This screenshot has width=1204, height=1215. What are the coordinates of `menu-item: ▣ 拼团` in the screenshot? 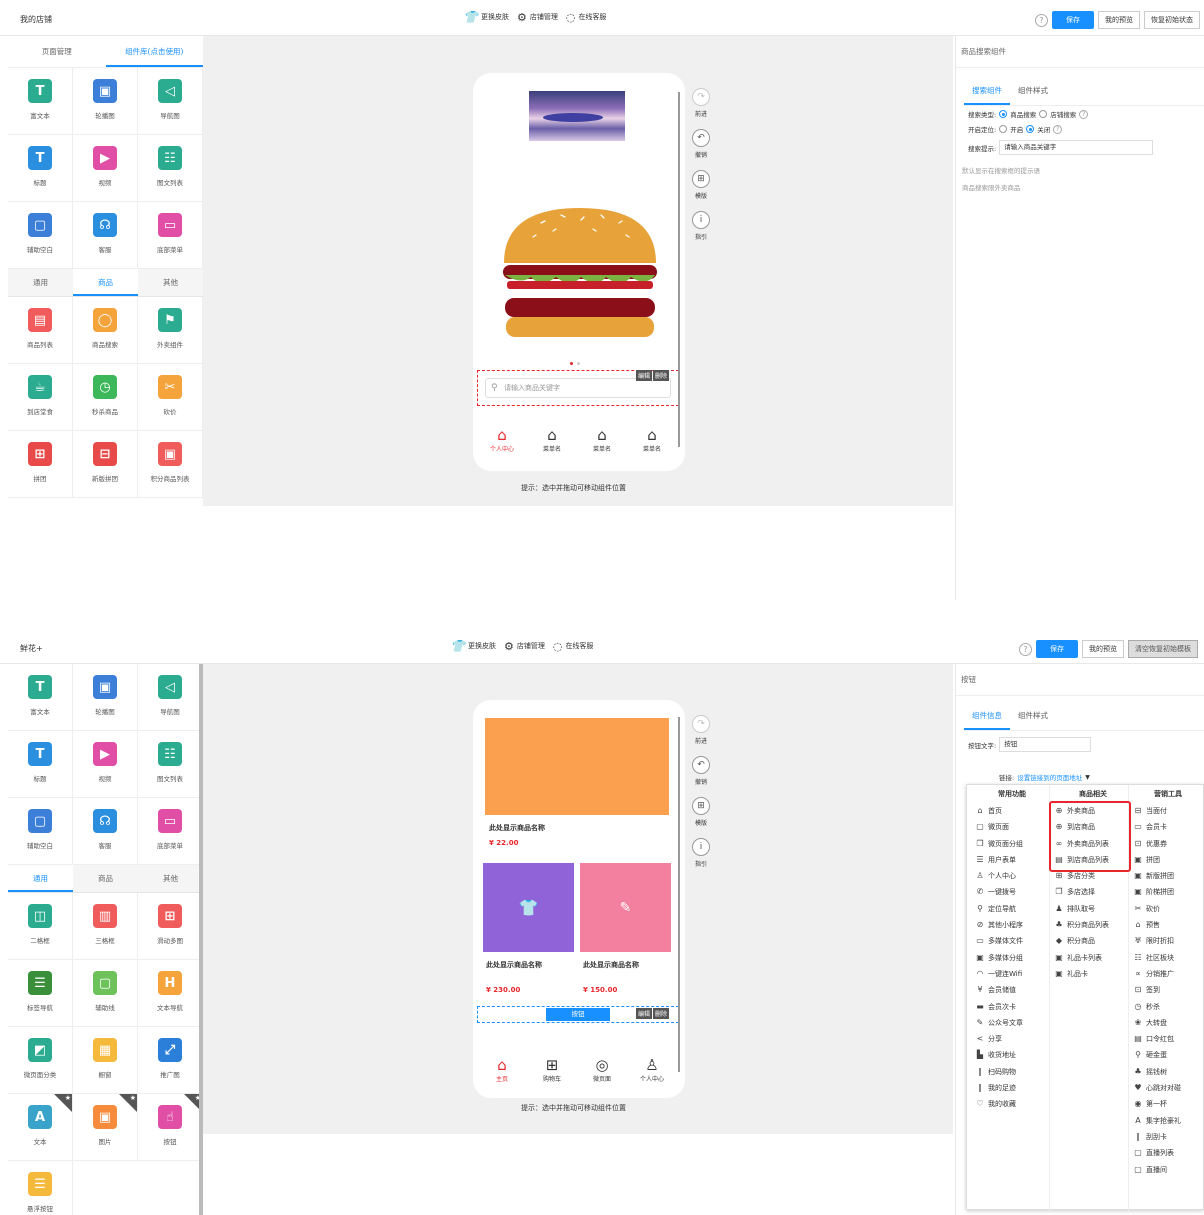 It's located at (1168, 860).